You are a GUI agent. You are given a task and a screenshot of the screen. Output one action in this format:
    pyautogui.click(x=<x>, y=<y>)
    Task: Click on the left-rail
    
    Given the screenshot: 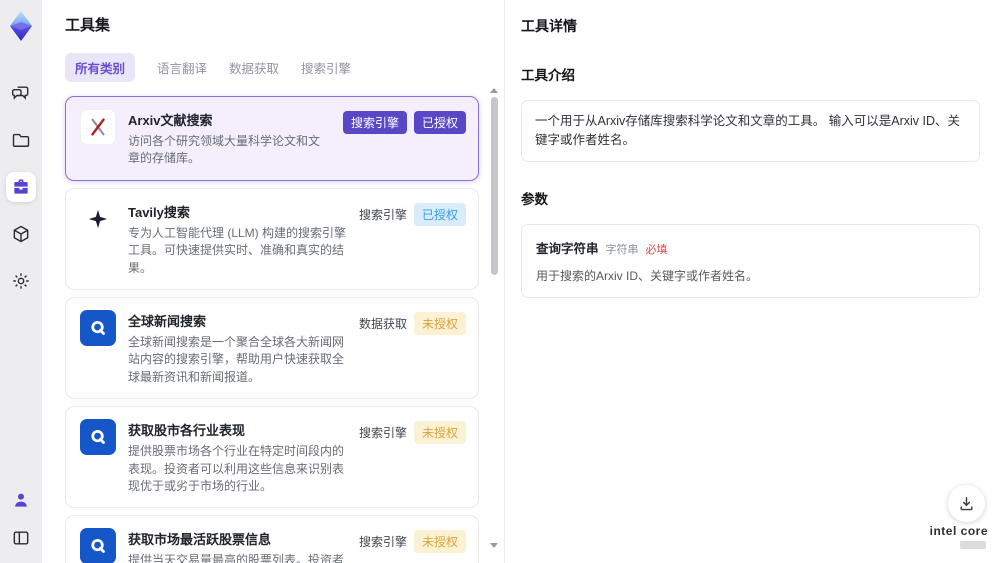 What is the action you would take?
    pyautogui.click(x=21, y=281)
    